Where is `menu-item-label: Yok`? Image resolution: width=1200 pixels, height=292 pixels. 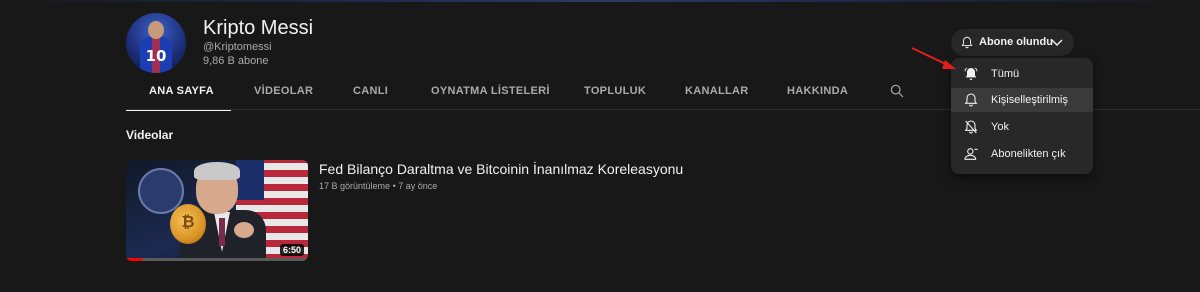
menu-item-label: Yok is located at coordinates (1000, 127).